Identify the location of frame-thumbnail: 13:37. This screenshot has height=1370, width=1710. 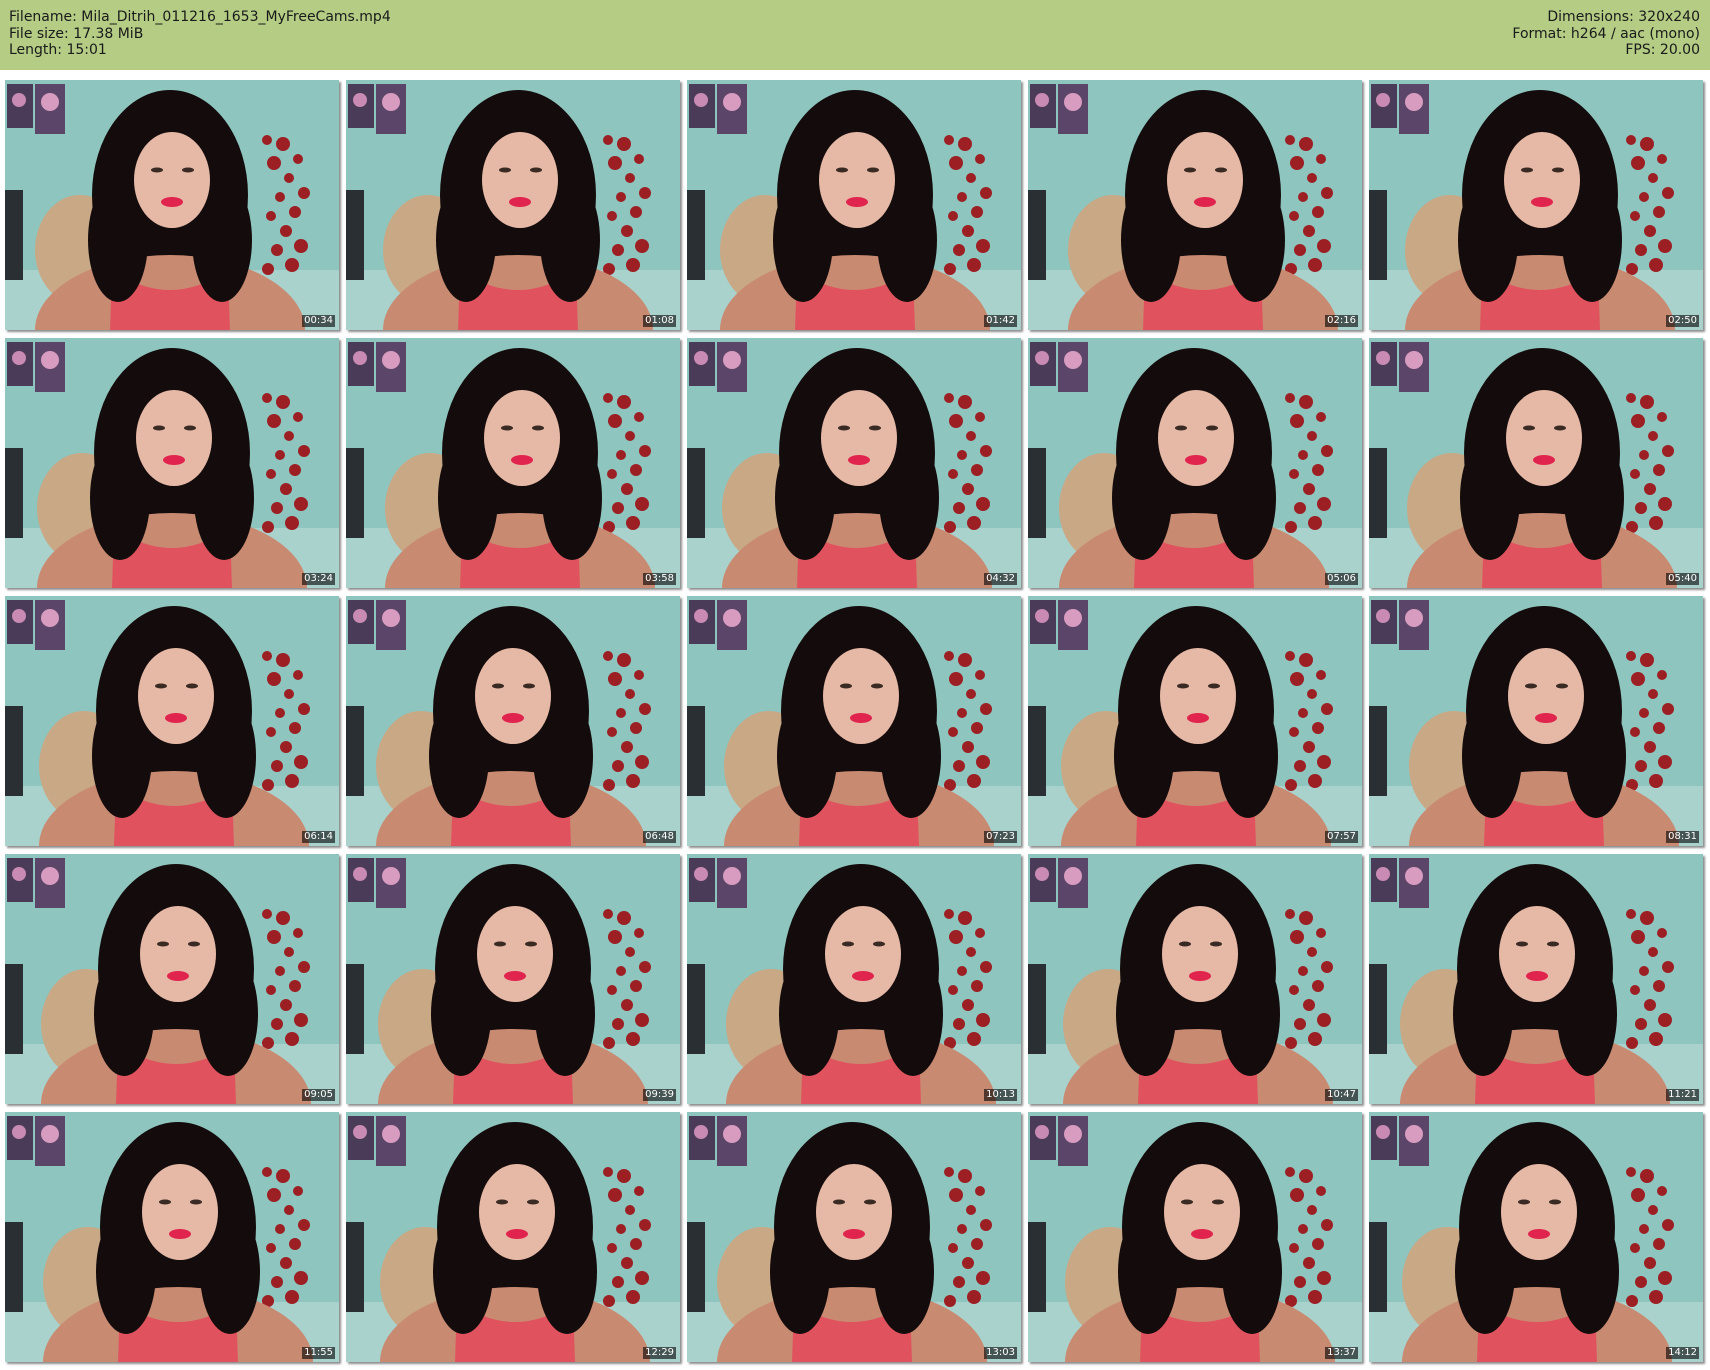
(1195, 1237).